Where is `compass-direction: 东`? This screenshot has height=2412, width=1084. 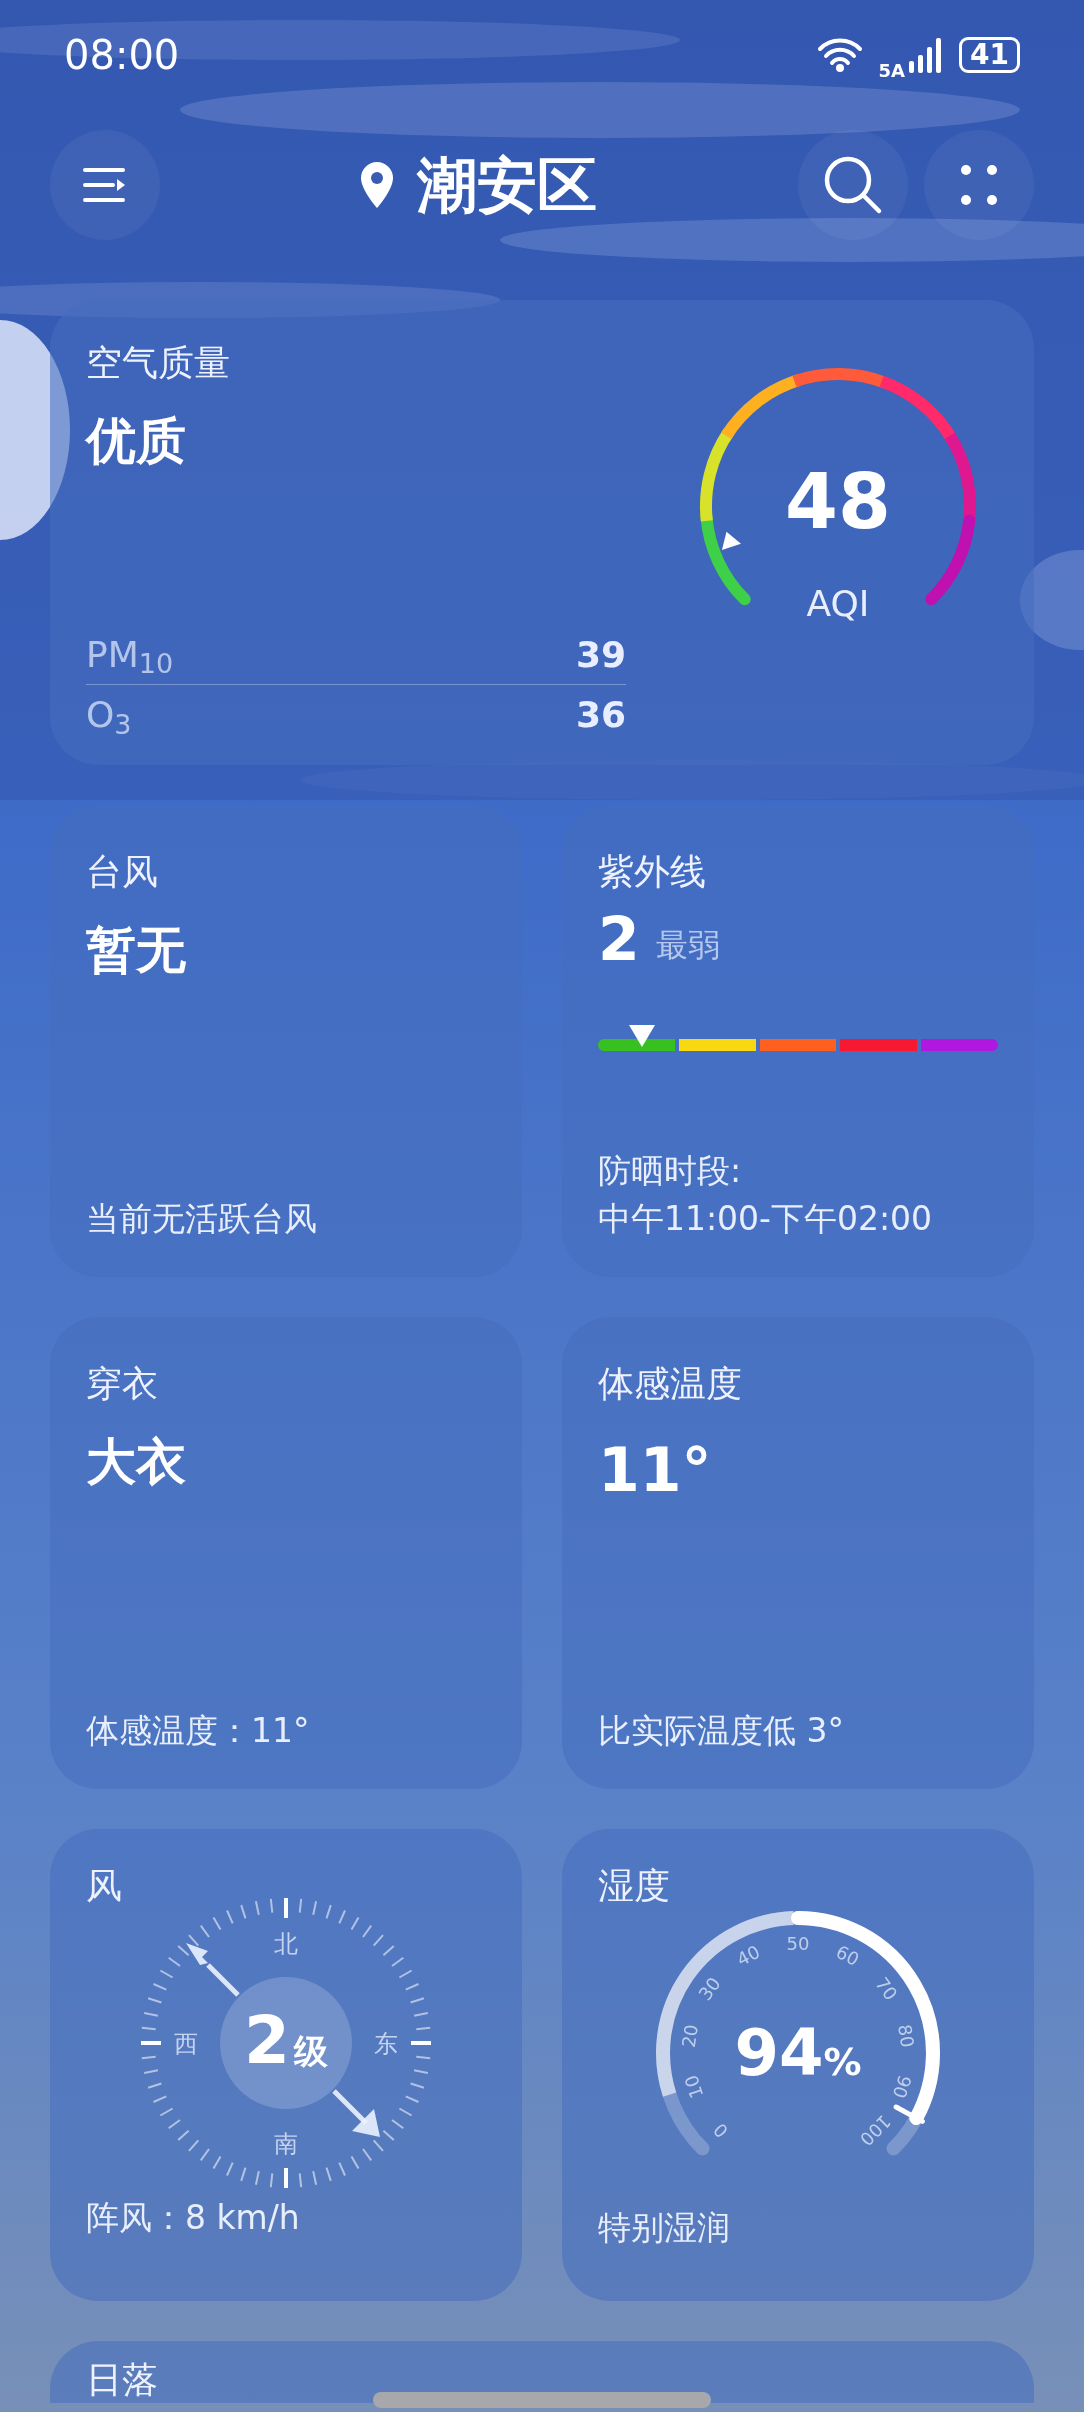
compass-direction: 东 is located at coordinates (386, 2044).